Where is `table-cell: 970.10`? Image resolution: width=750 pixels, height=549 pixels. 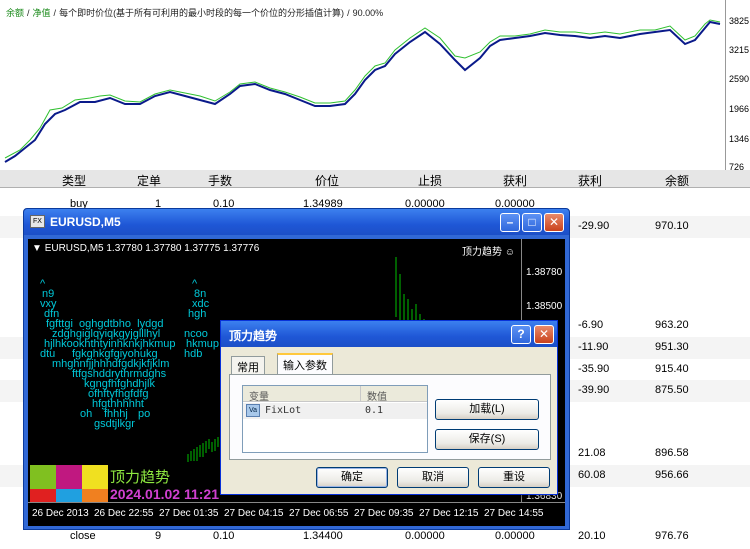
table-cell: 970.10 is located at coordinates (672, 226).